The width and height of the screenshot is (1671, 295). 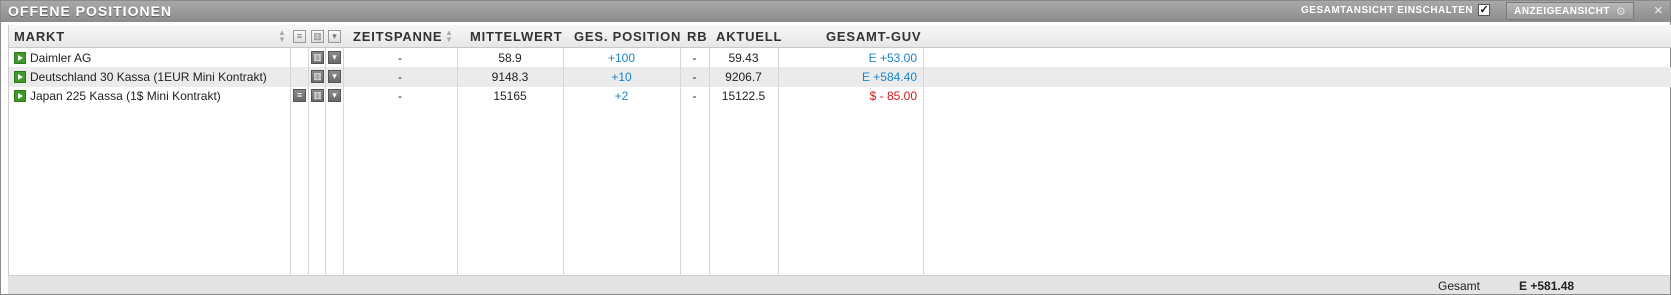 I want to click on overall-view-toggle: GESAMTANSICHT EINSCHALTEN ✓, so click(x=1396, y=10).